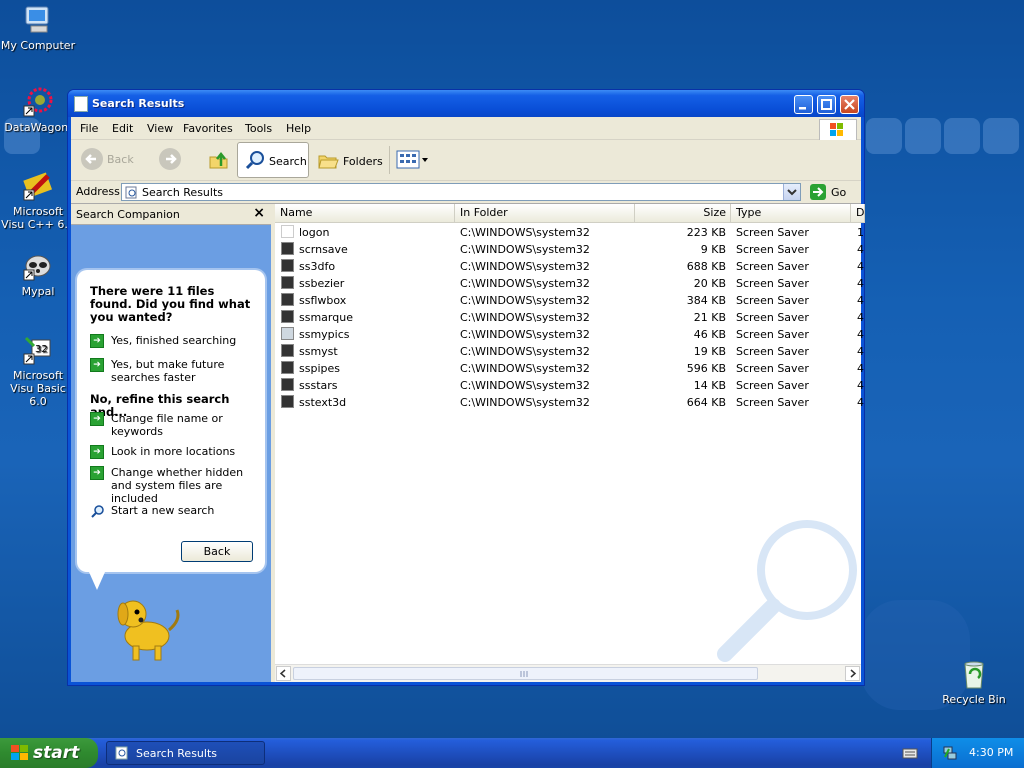  What do you see at coordinates (89, 128) in the screenshot?
I see `menu-file: File` at bounding box center [89, 128].